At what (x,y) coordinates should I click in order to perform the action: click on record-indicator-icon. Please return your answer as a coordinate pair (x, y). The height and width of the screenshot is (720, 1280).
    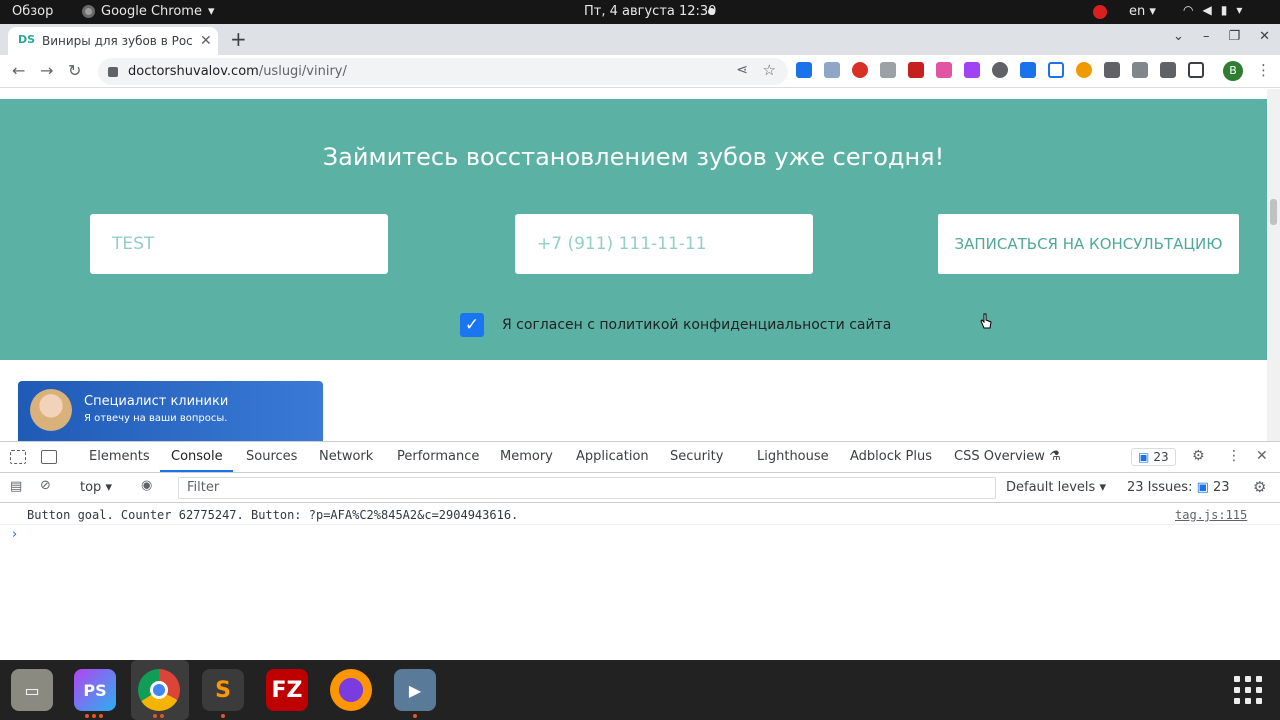
    Looking at the image, I should click on (1100, 12).